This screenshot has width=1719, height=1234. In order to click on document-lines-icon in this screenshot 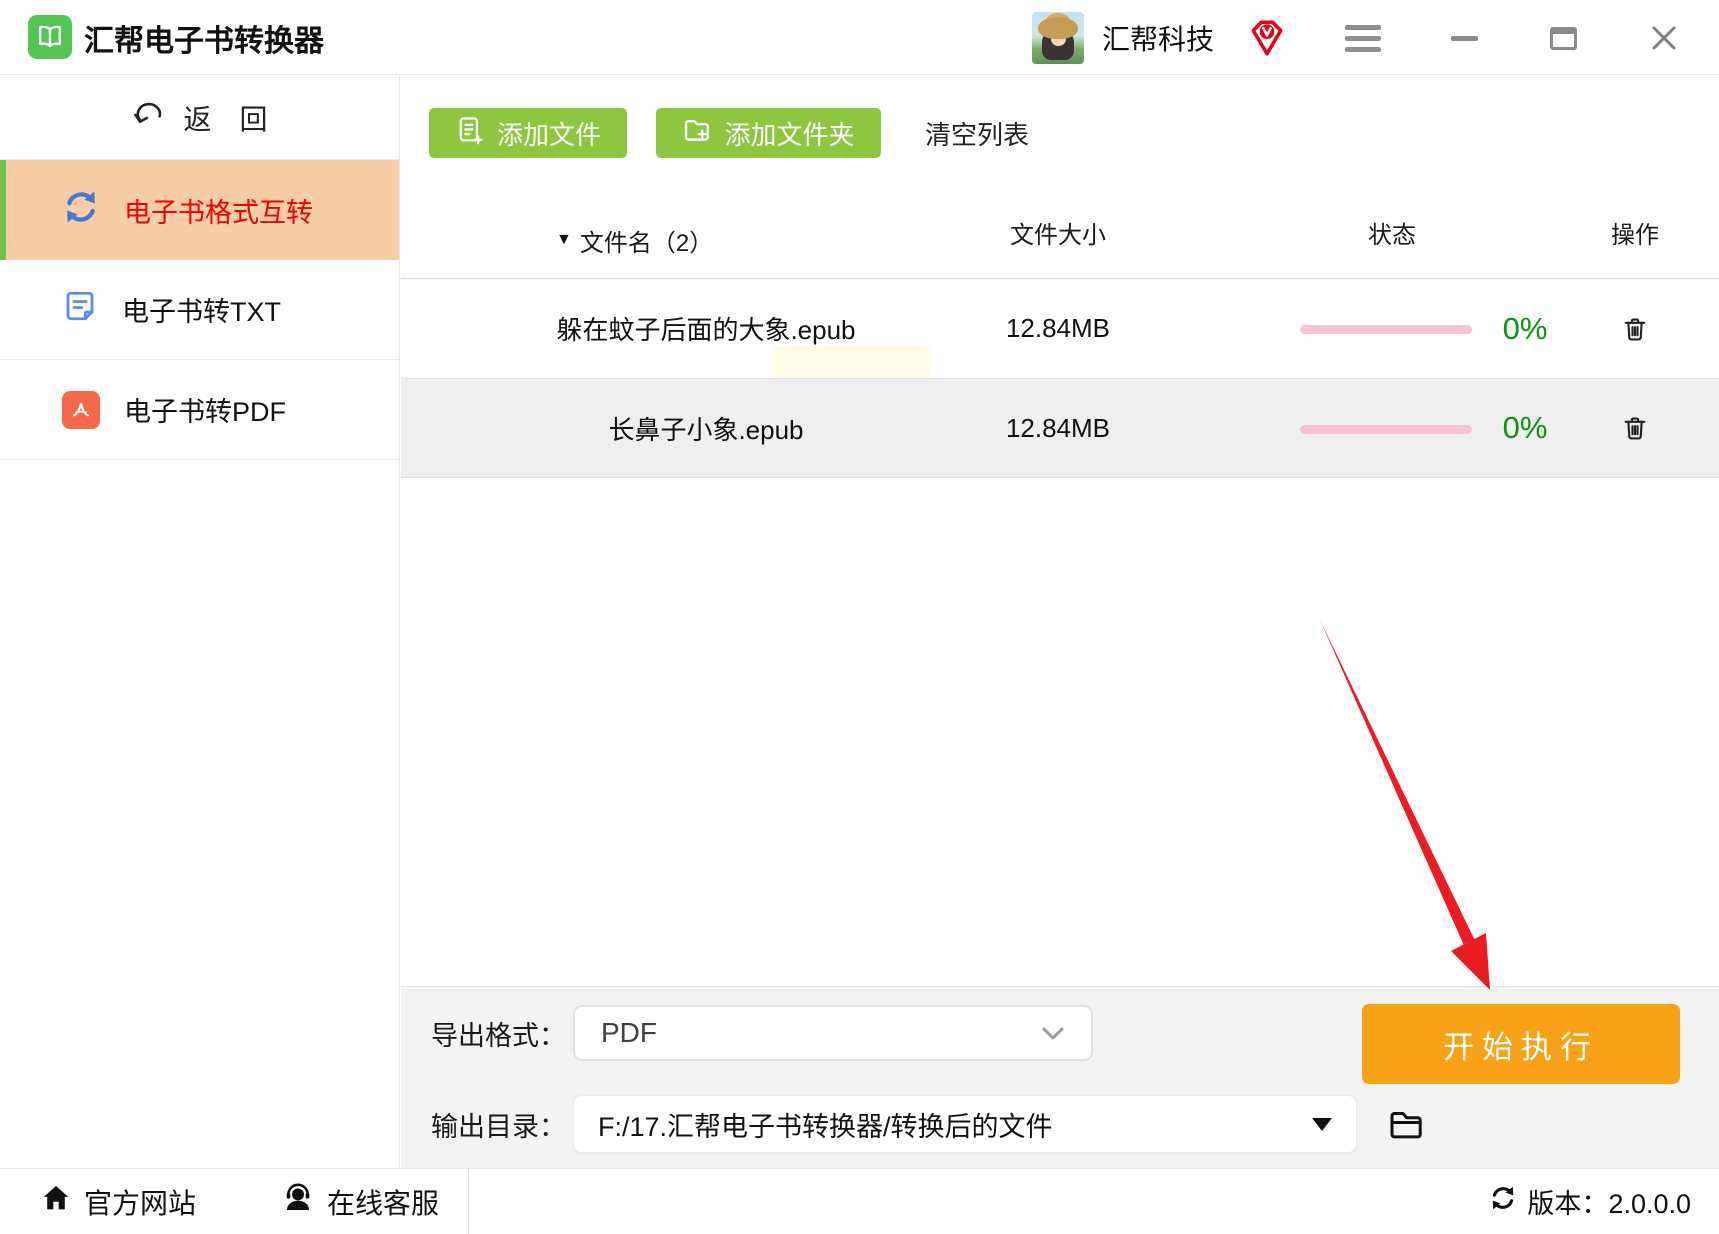, I will do `click(80, 309)`.